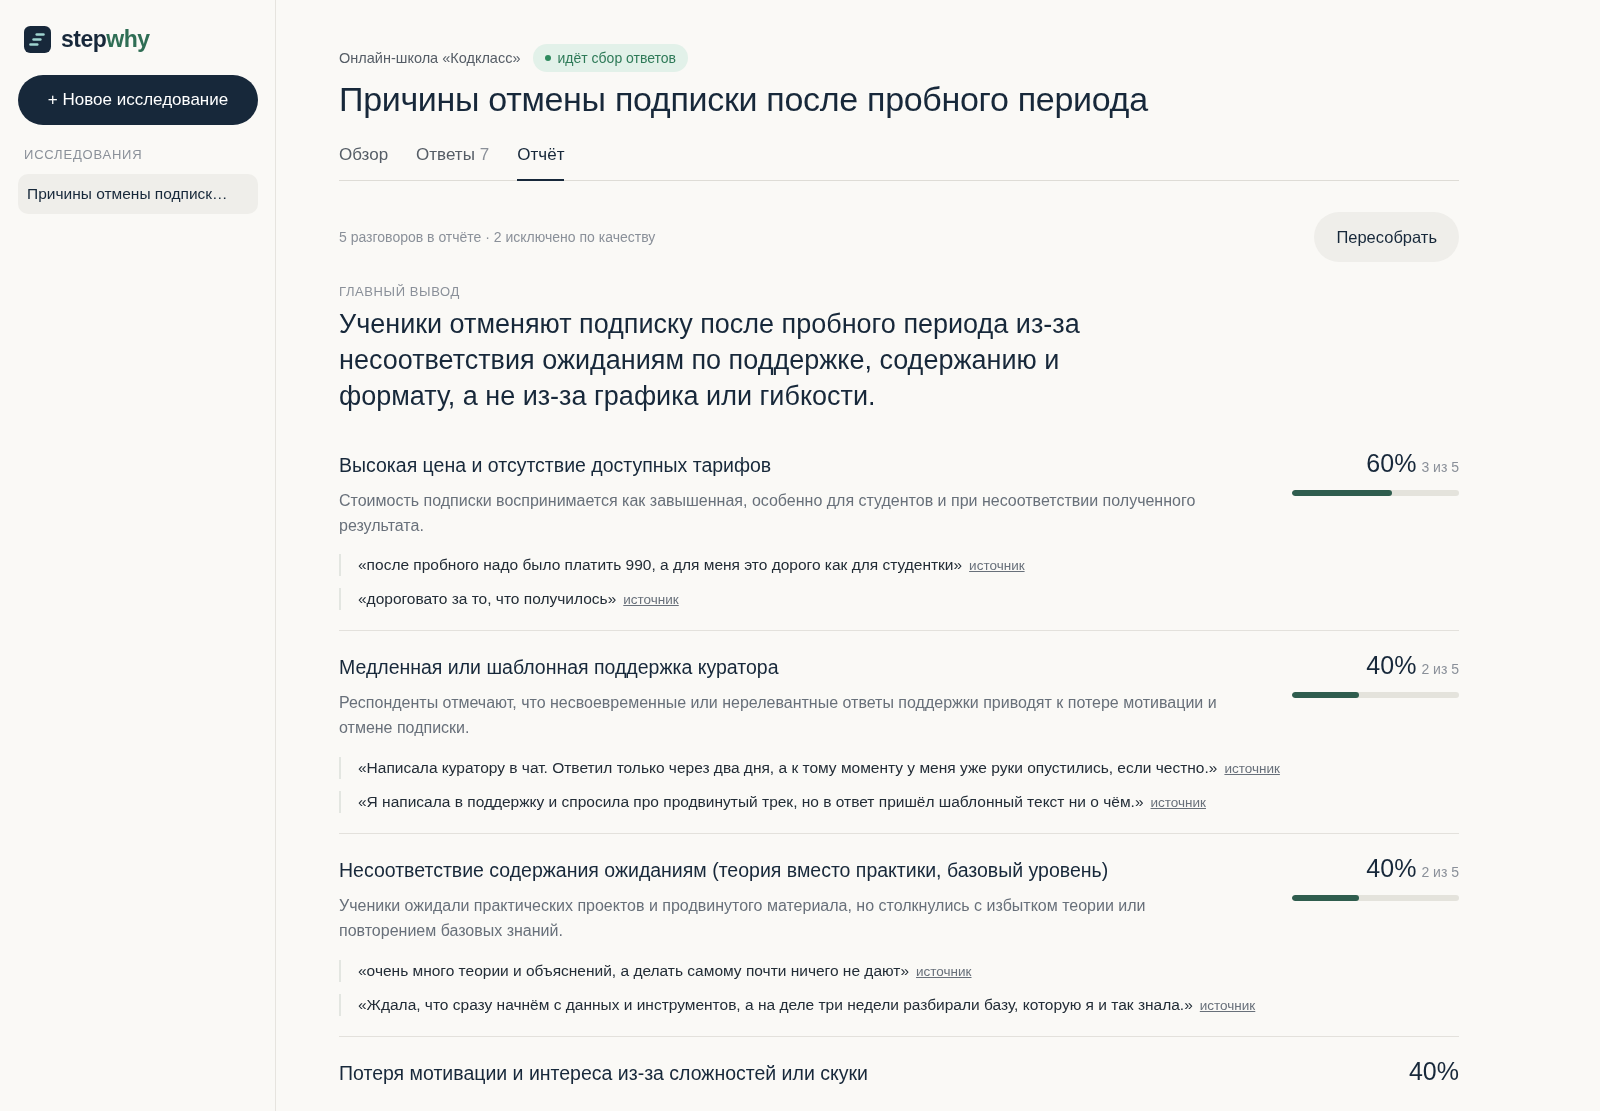 The width and height of the screenshot is (1600, 1111). Describe the element at coordinates (541, 163) in the screenshot. I see `tab: Отчёт` at that location.